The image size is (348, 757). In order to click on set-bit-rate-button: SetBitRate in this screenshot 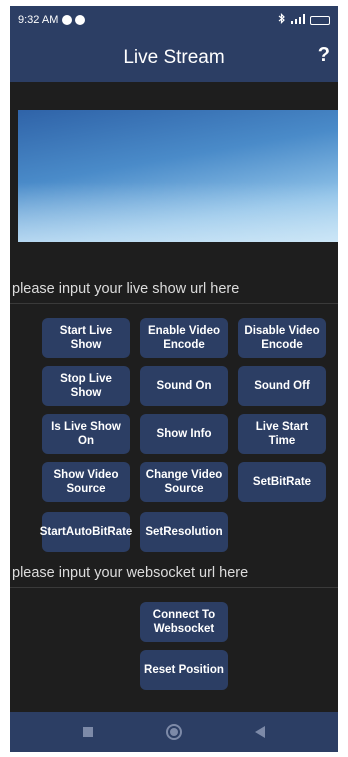, I will do `click(282, 482)`.